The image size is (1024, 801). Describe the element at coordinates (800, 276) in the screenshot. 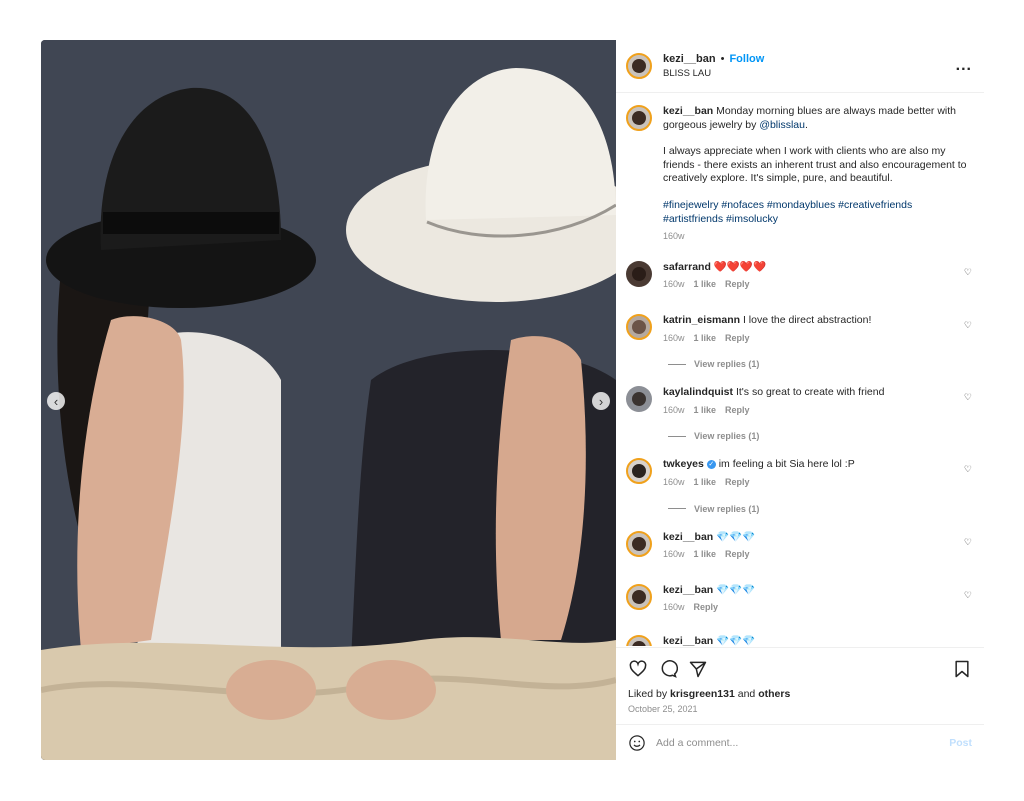

I see `comment-item: safarrand ❤️❤️❤️❤️ 160w 1 like Reply ♡` at that location.